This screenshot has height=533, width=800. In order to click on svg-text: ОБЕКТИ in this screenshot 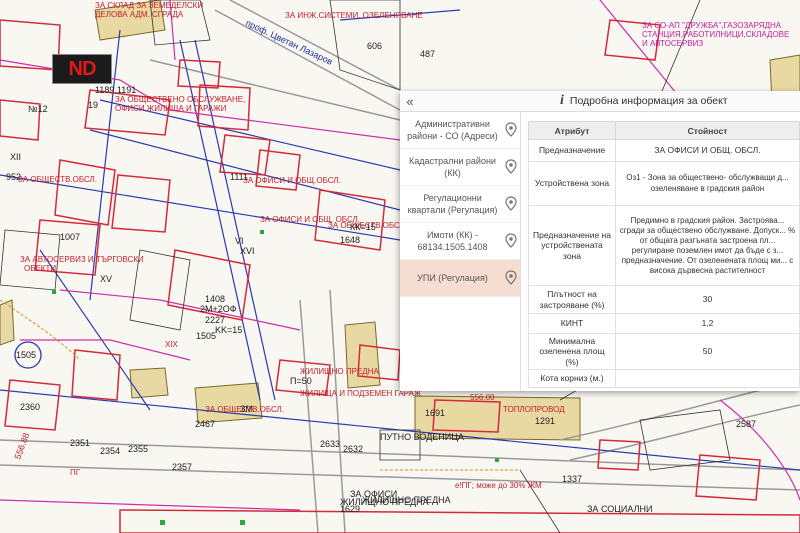, I will do `click(40, 268)`.